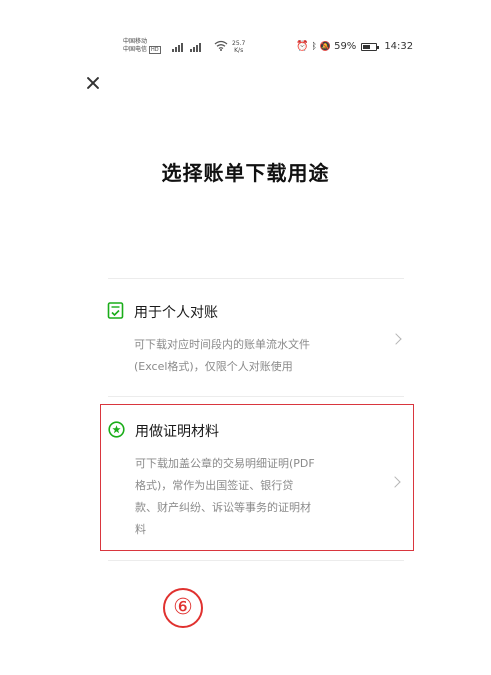 Image resolution: width=491 pixels, height=675 pixels. I want to click on description-line: 料, so click(140, 529).